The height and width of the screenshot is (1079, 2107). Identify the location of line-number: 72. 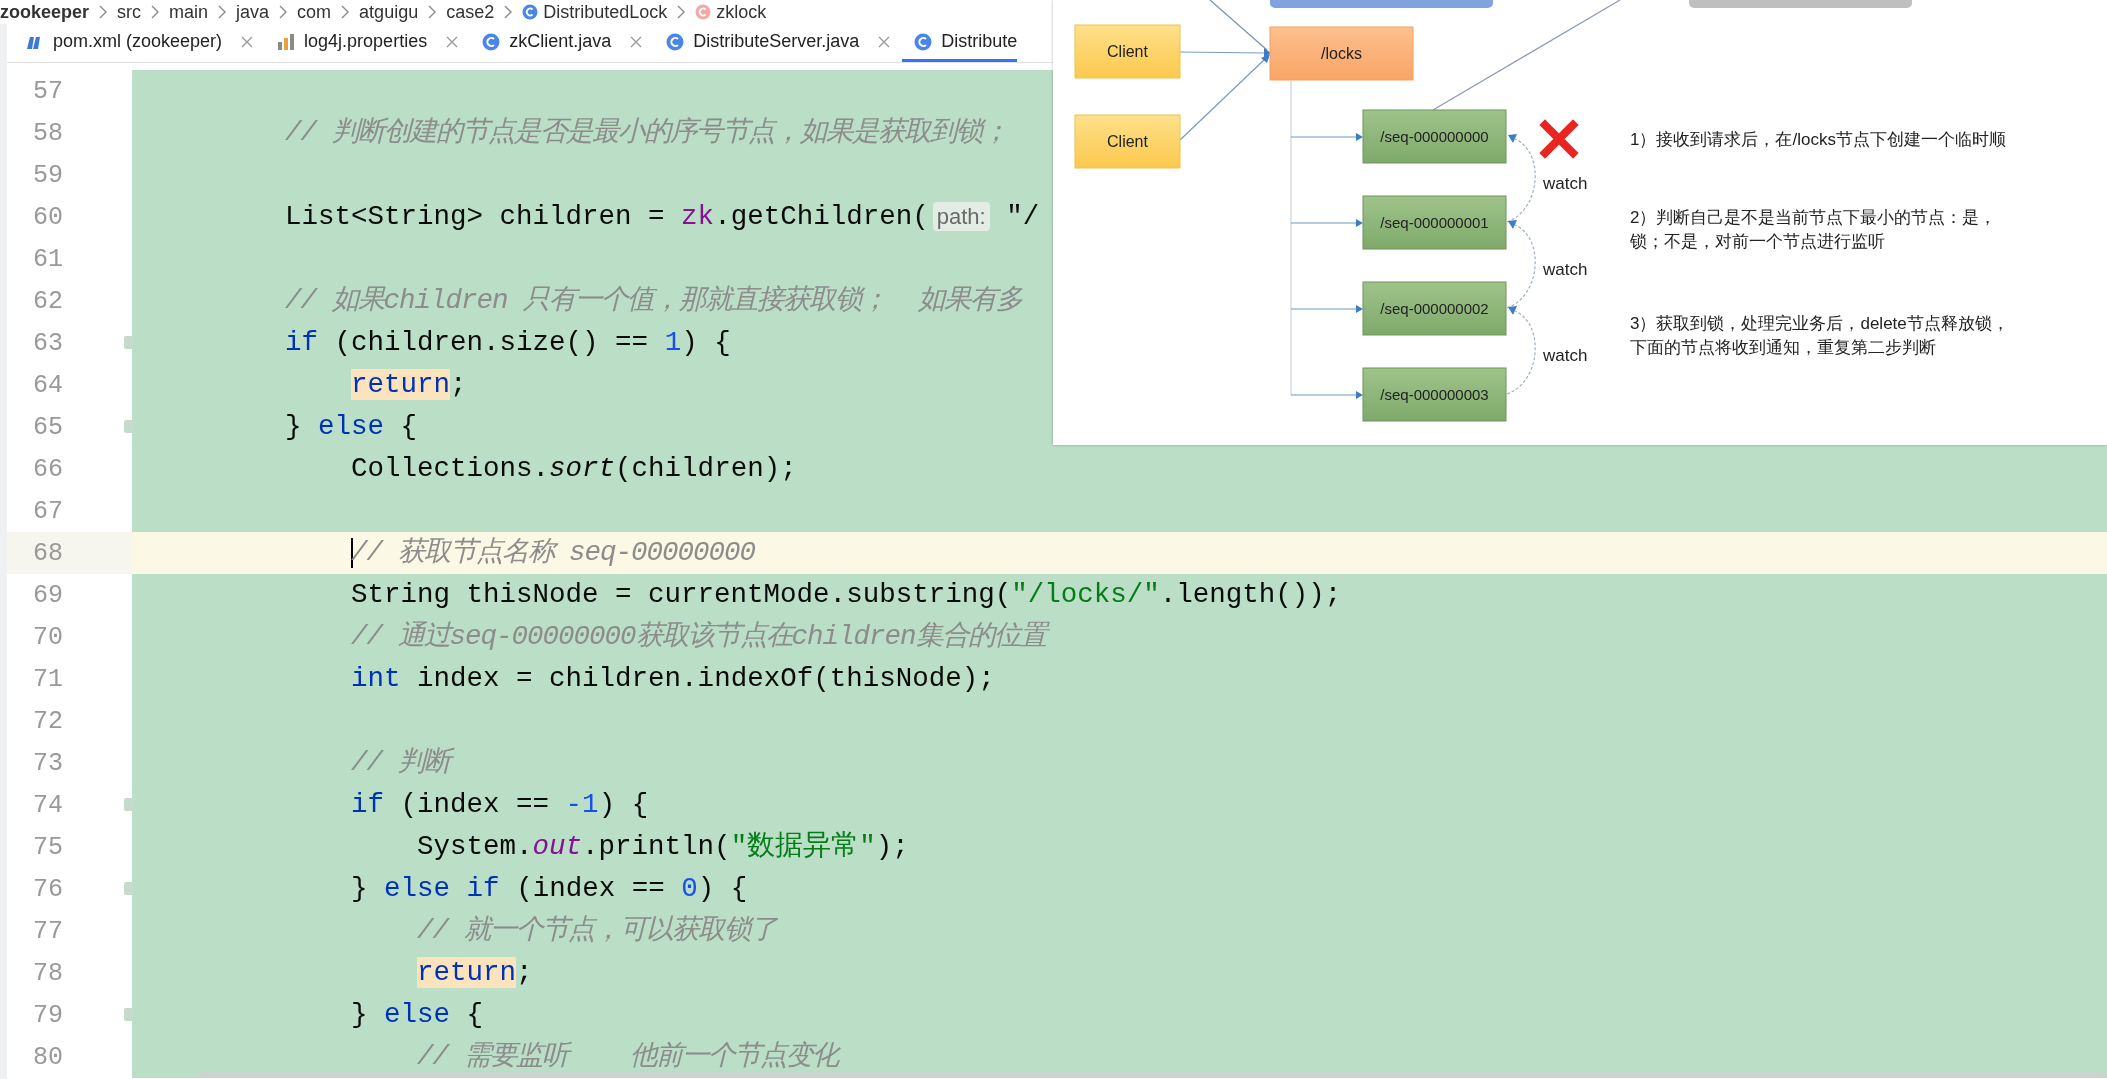
(47, 721).